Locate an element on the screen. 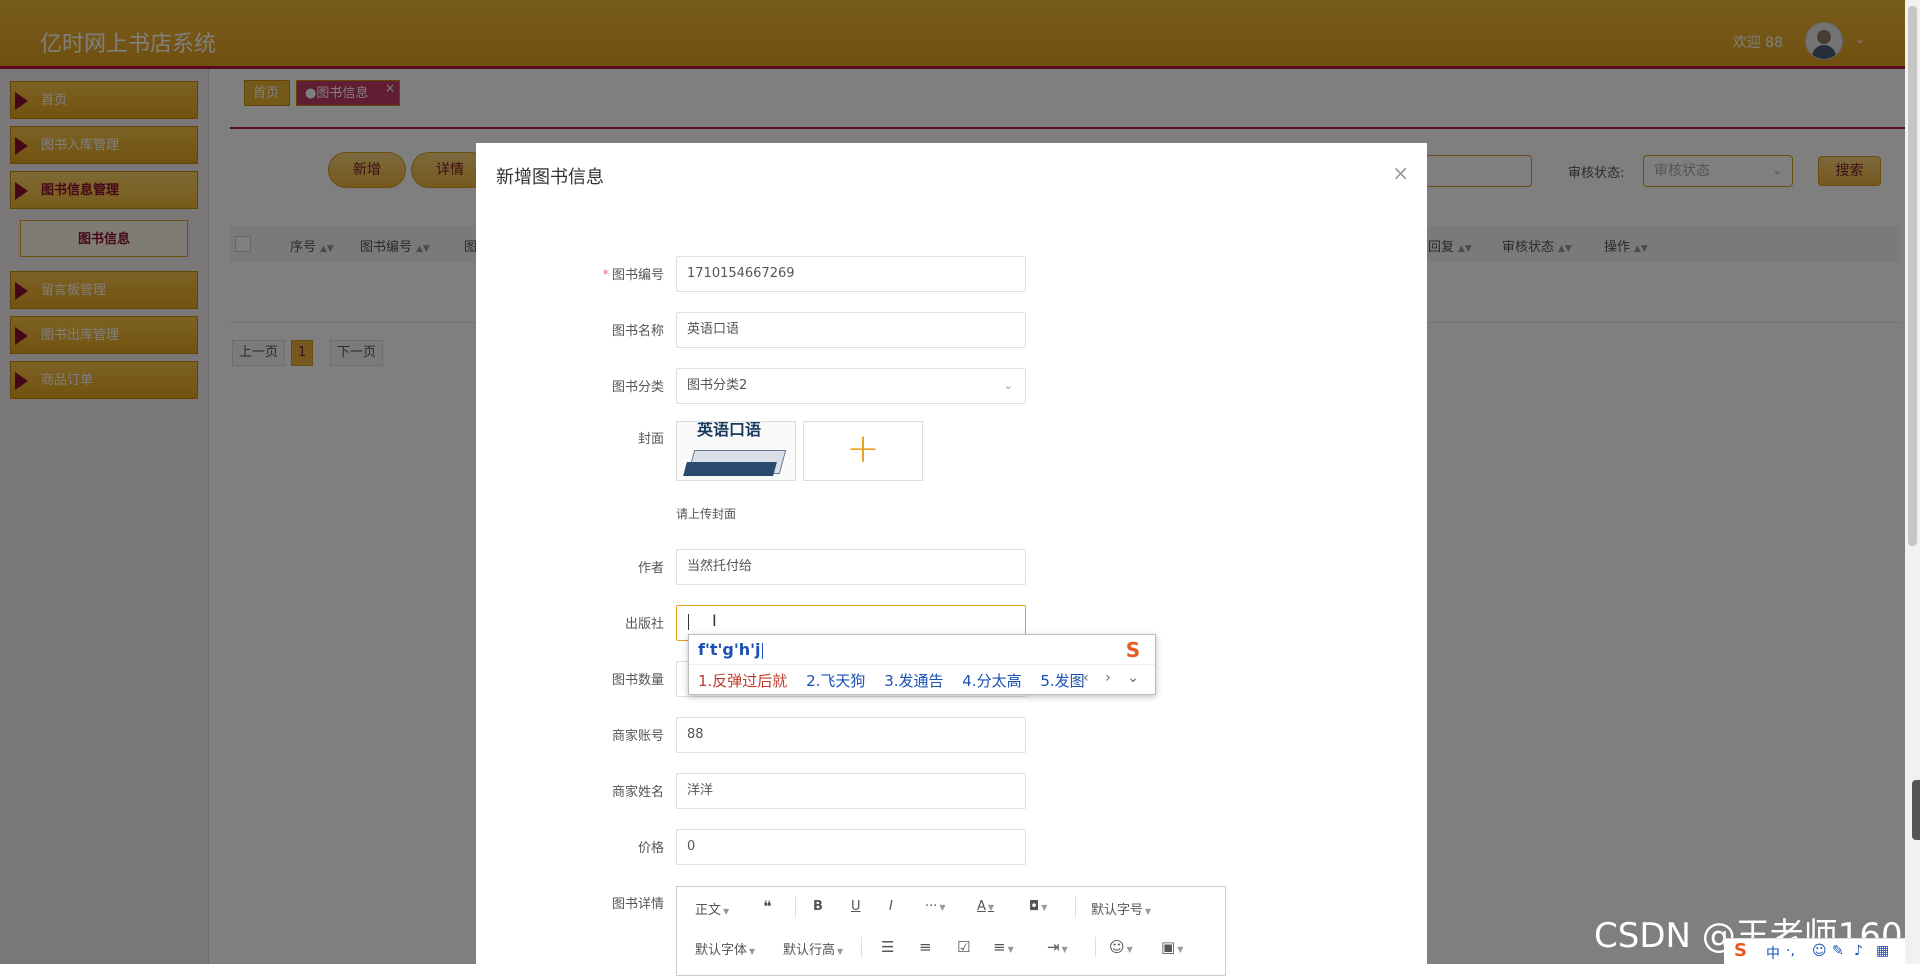 This screenshot has height=976, width=1920. indent-dropdown: ⇥ ▼ is located at coordinates (1057, 947).